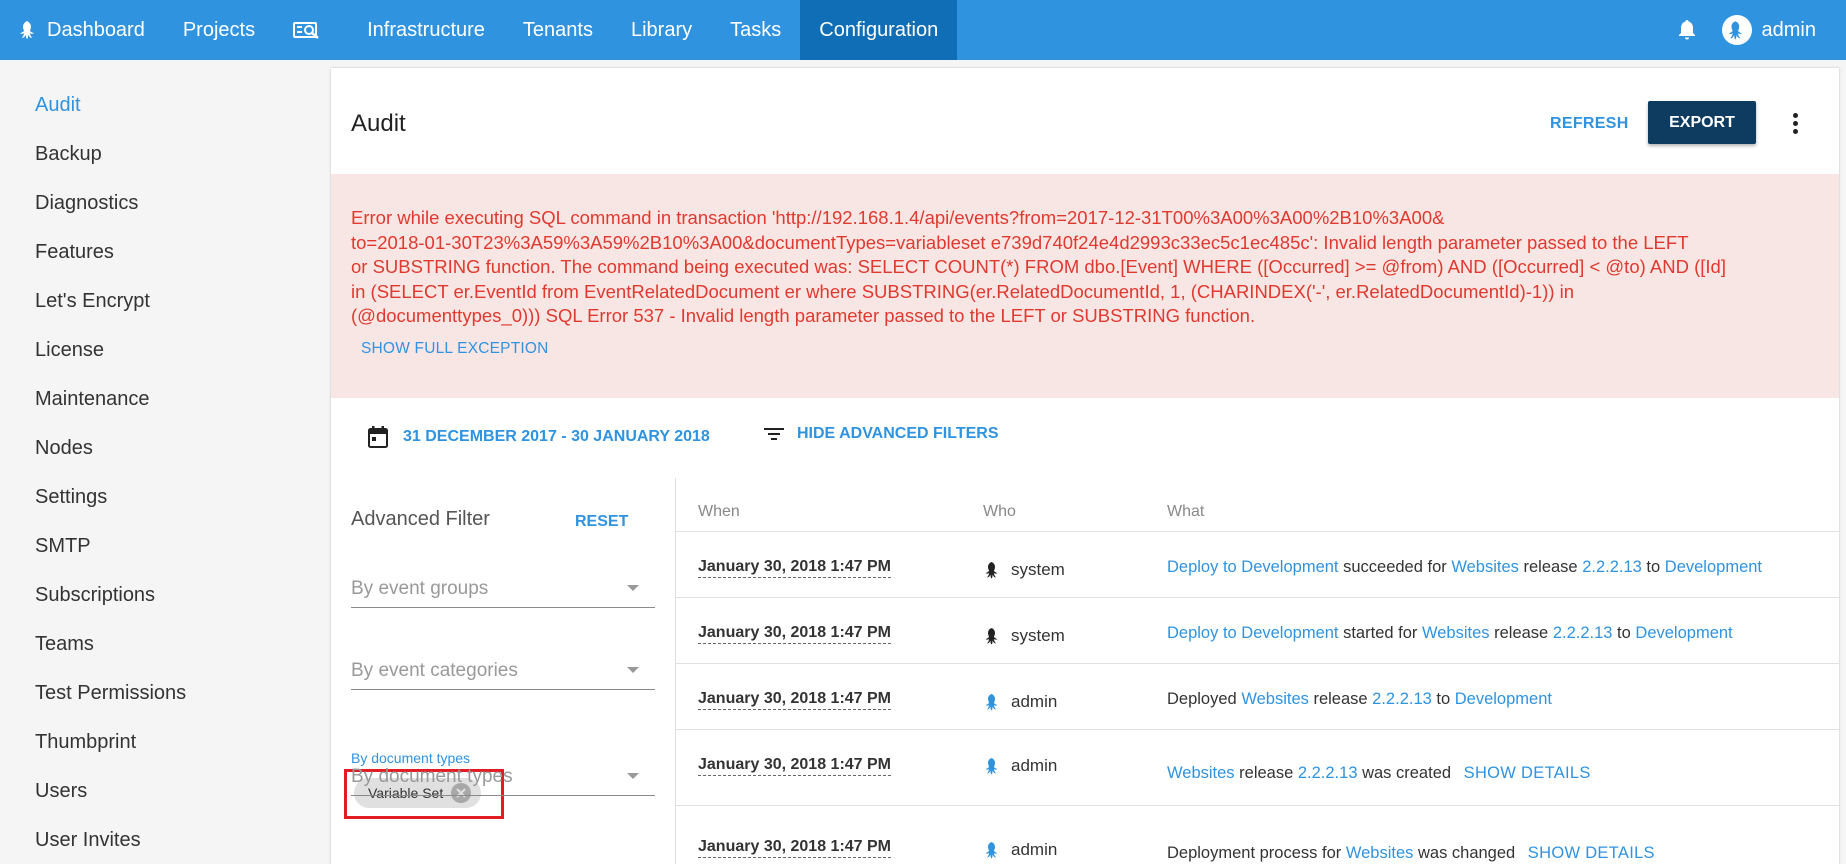  Describe the element at coordinates (165, 800) in the screenshot. I see `sidebar-item-users: Users` at that location.